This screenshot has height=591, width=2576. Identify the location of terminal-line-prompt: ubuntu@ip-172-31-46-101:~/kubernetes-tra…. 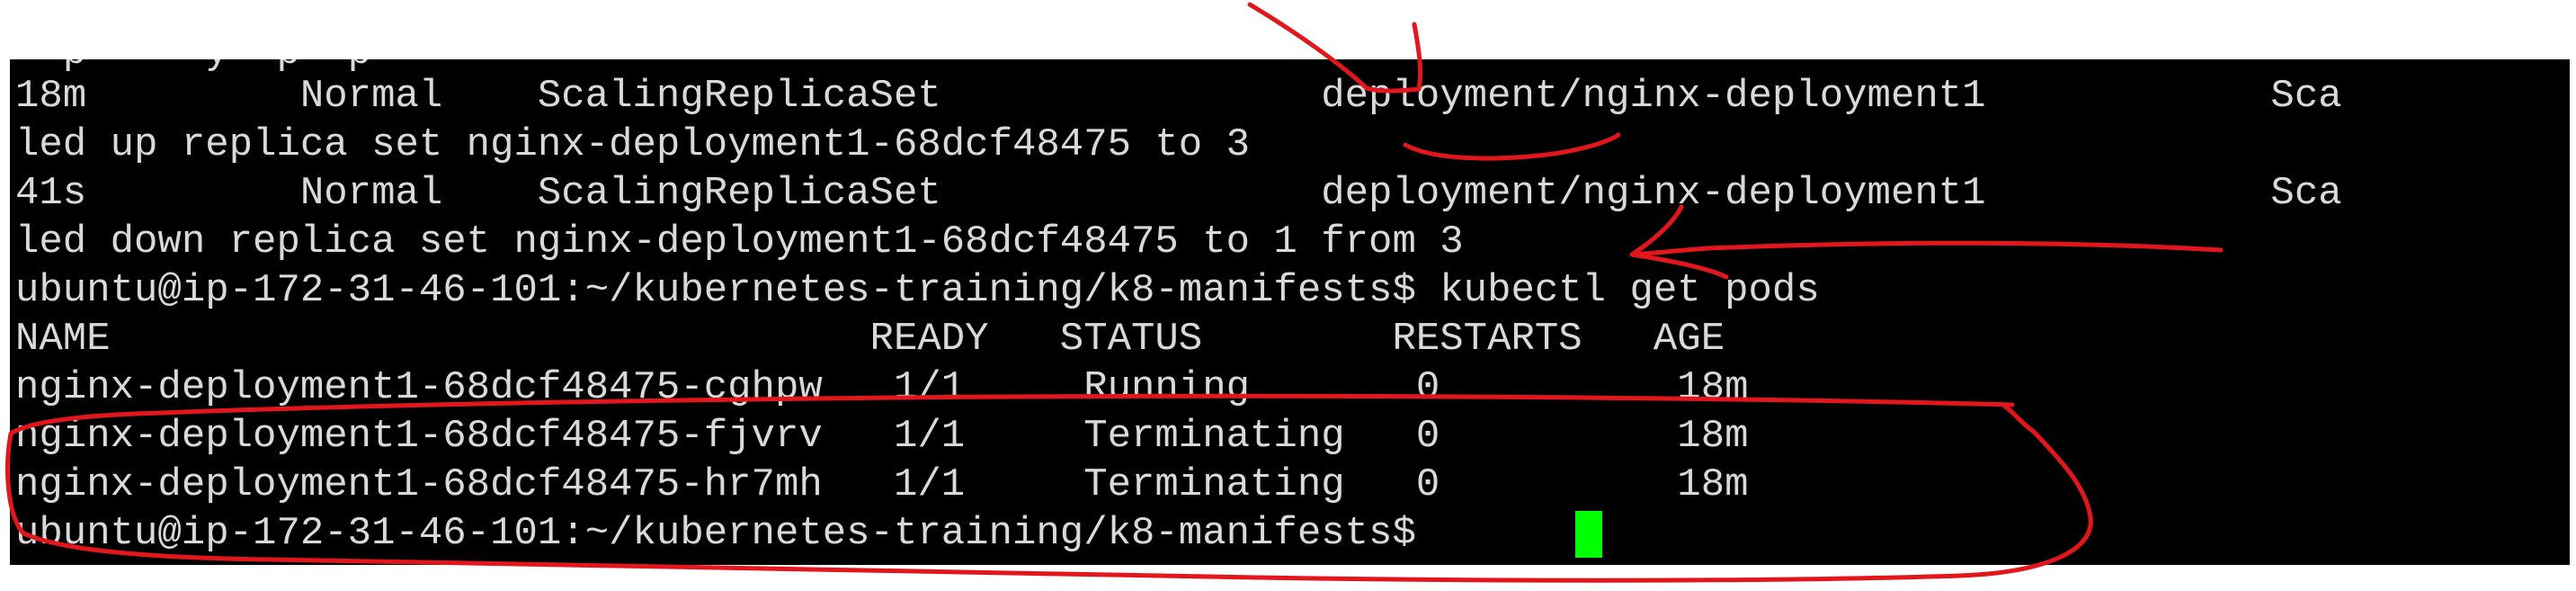
(728, 533).